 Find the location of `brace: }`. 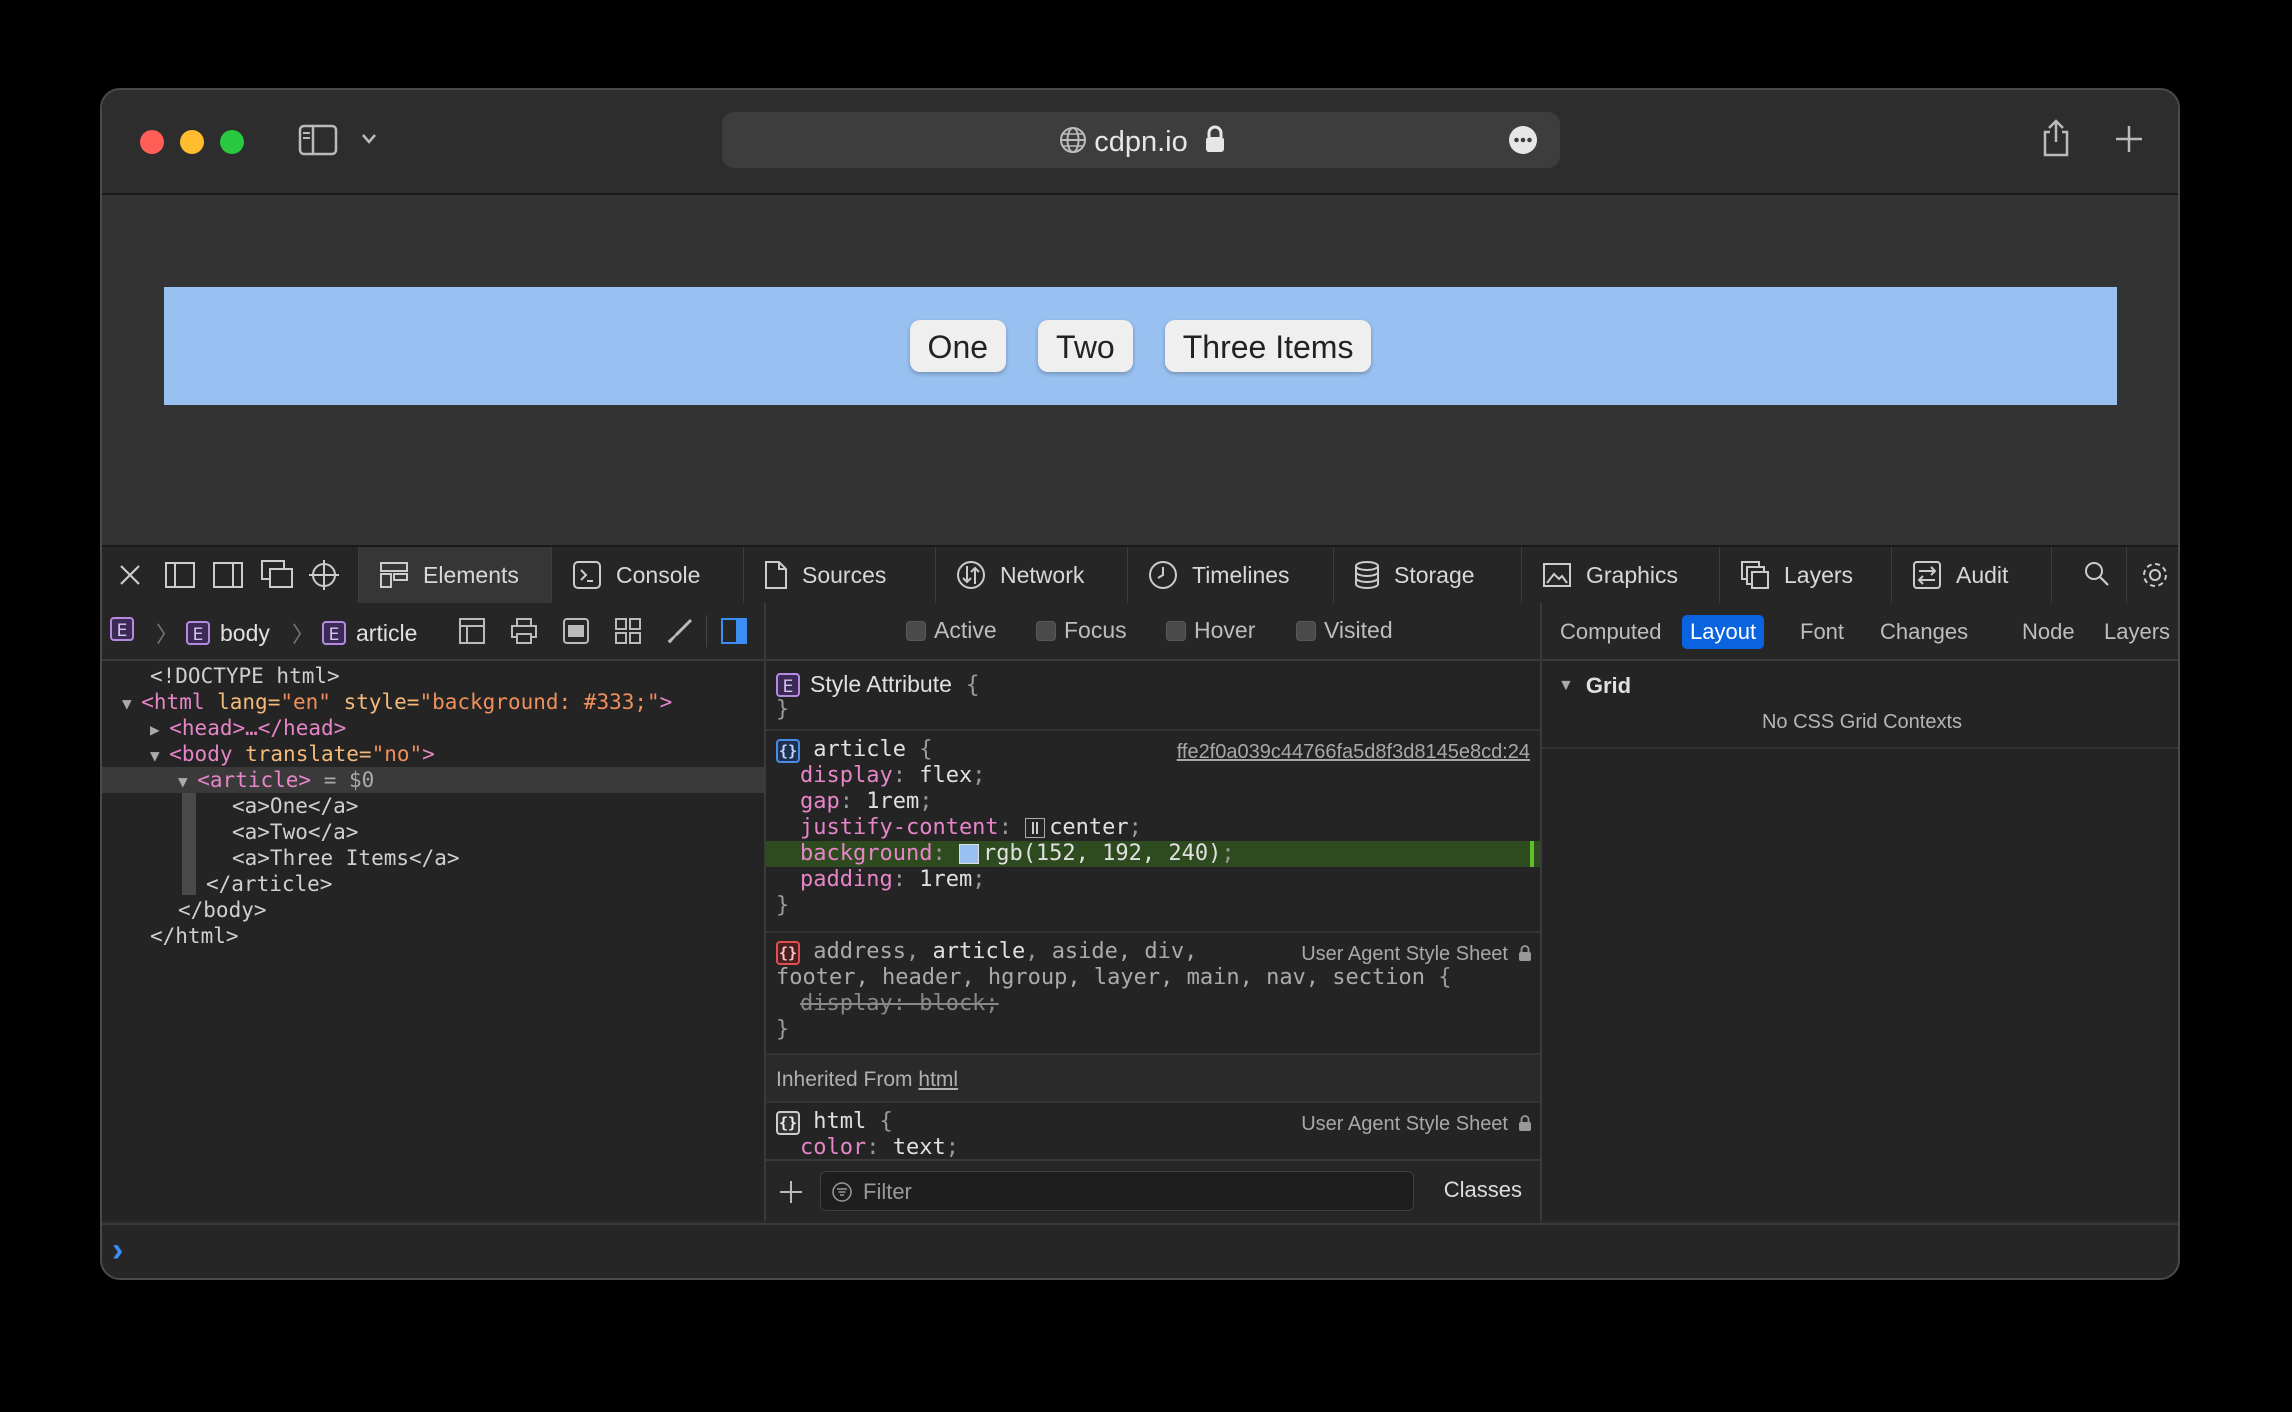

brace: } is located at coordinates (783, 709).